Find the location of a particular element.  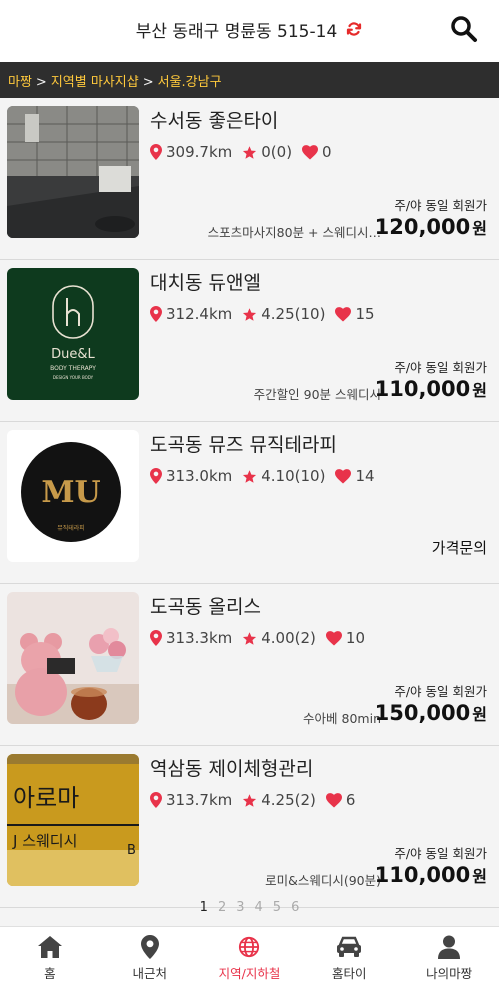

distance: 313.0km is located at coordinates (199, 476).